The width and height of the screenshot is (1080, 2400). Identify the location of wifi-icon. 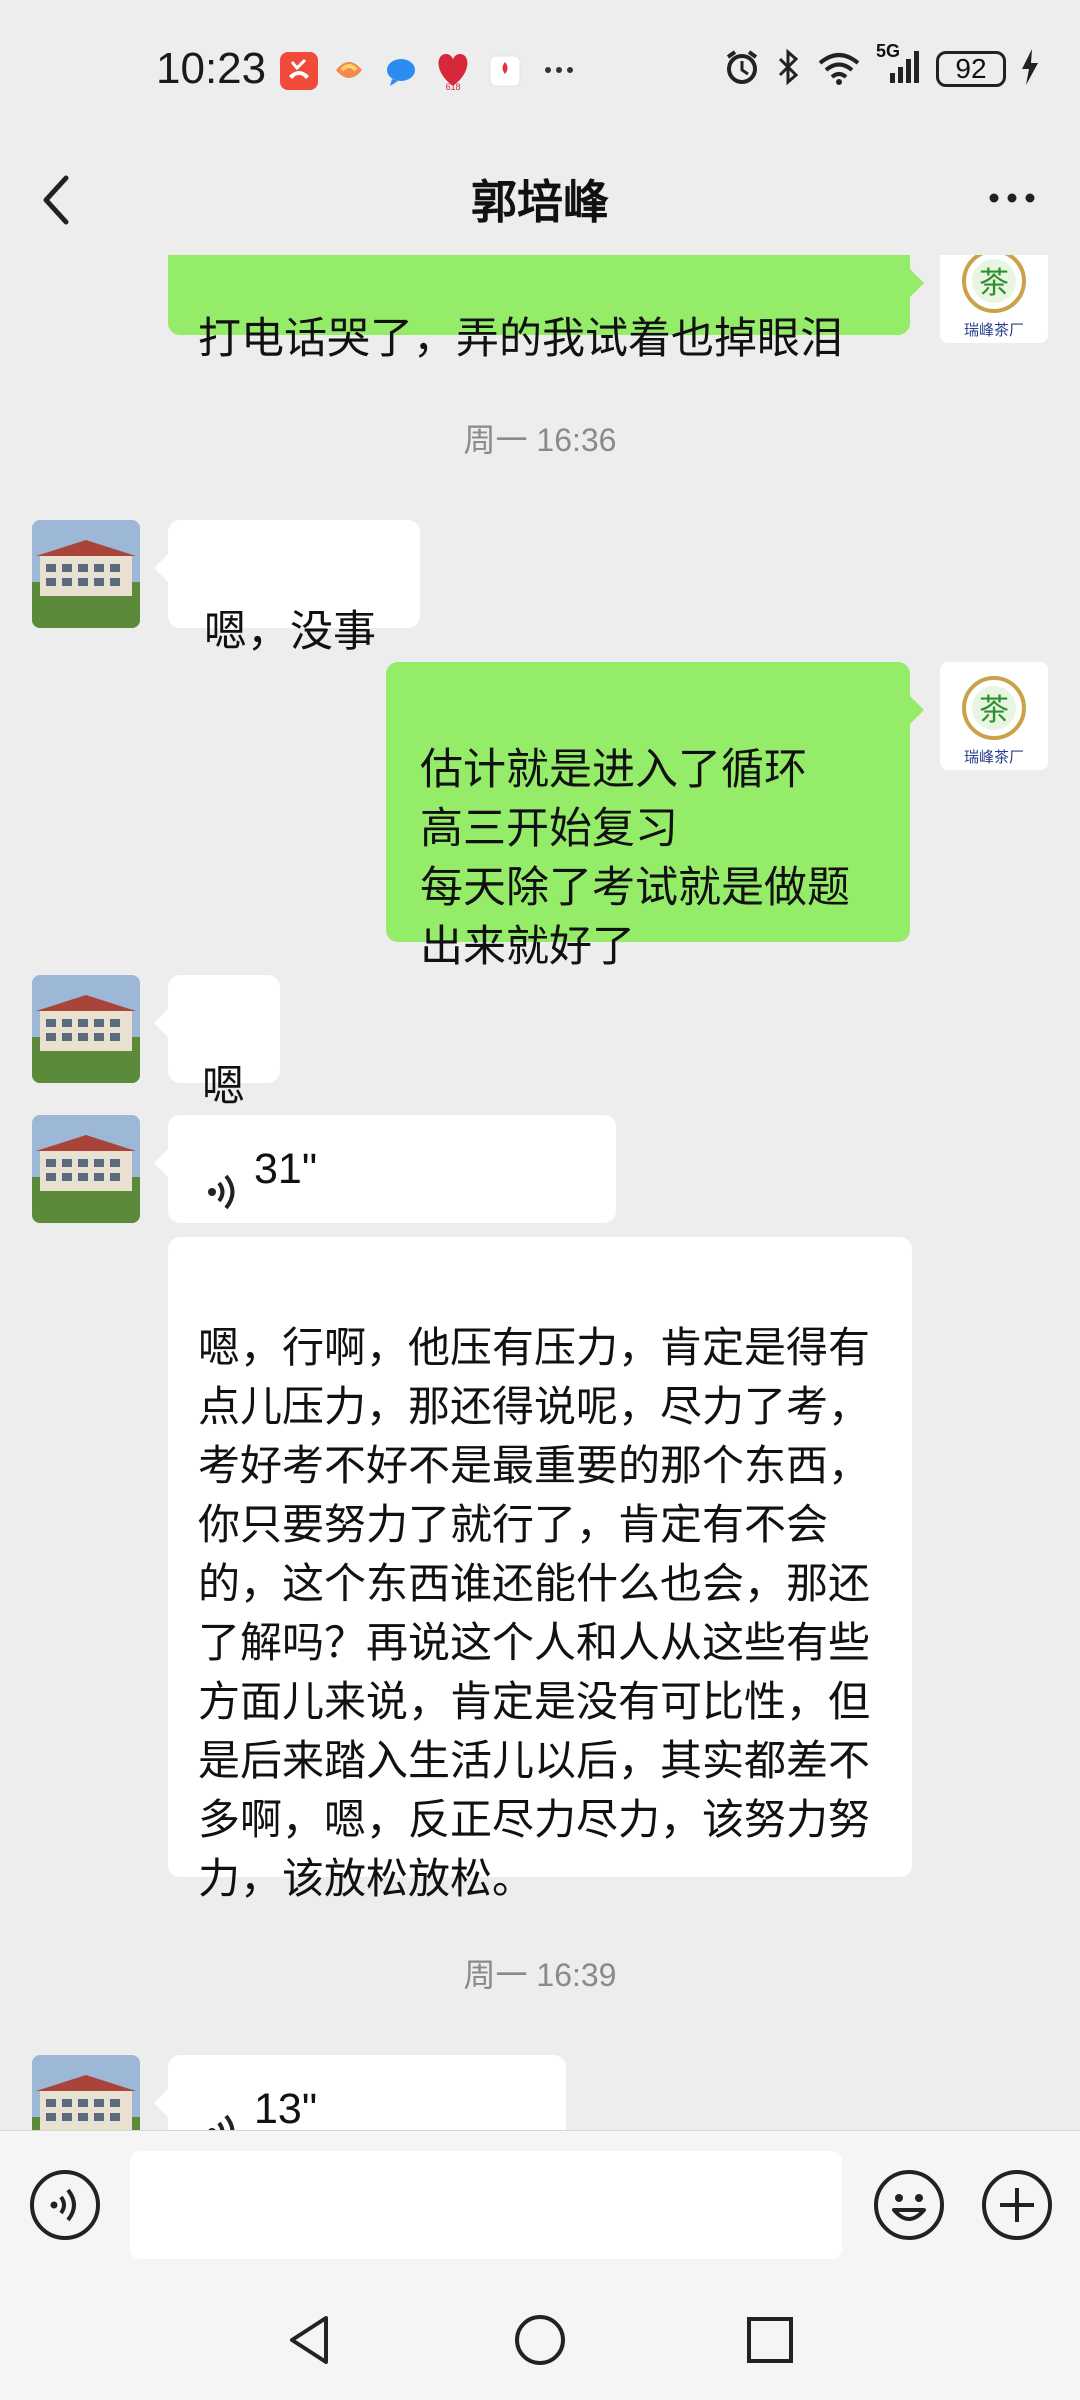
(839, 69).